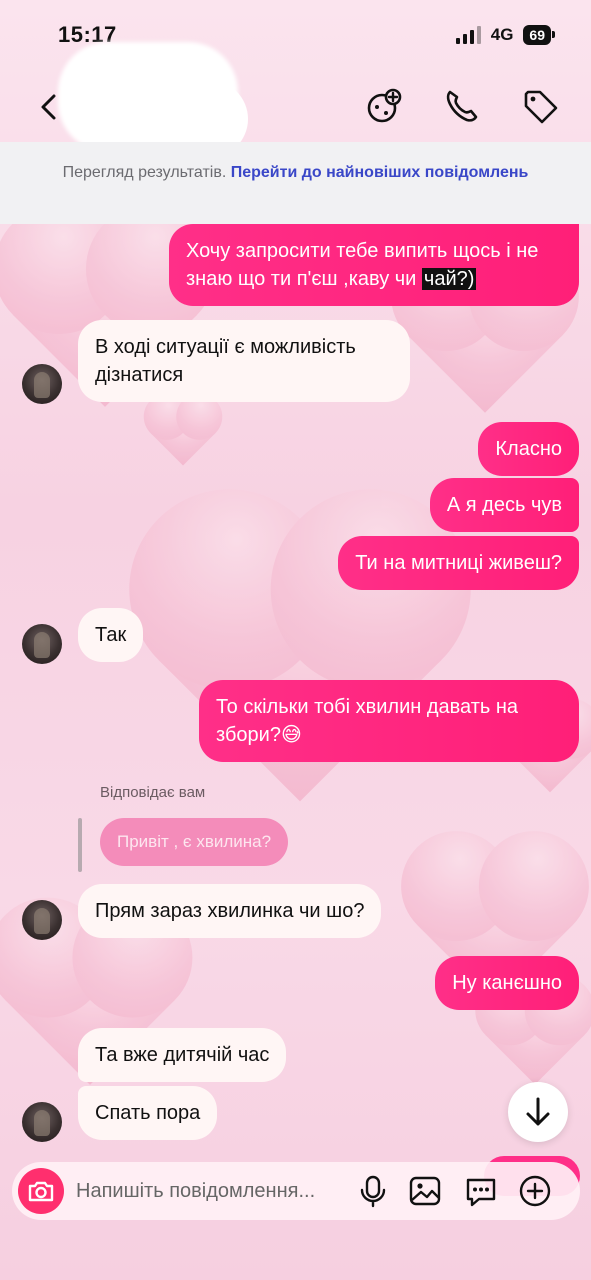 The height and width of the screenshot is (1280, 591). What do you see at coordinates (373, 1191) in the screenshot?
I see `microphone-icon` at bounding box center [373, 1191].